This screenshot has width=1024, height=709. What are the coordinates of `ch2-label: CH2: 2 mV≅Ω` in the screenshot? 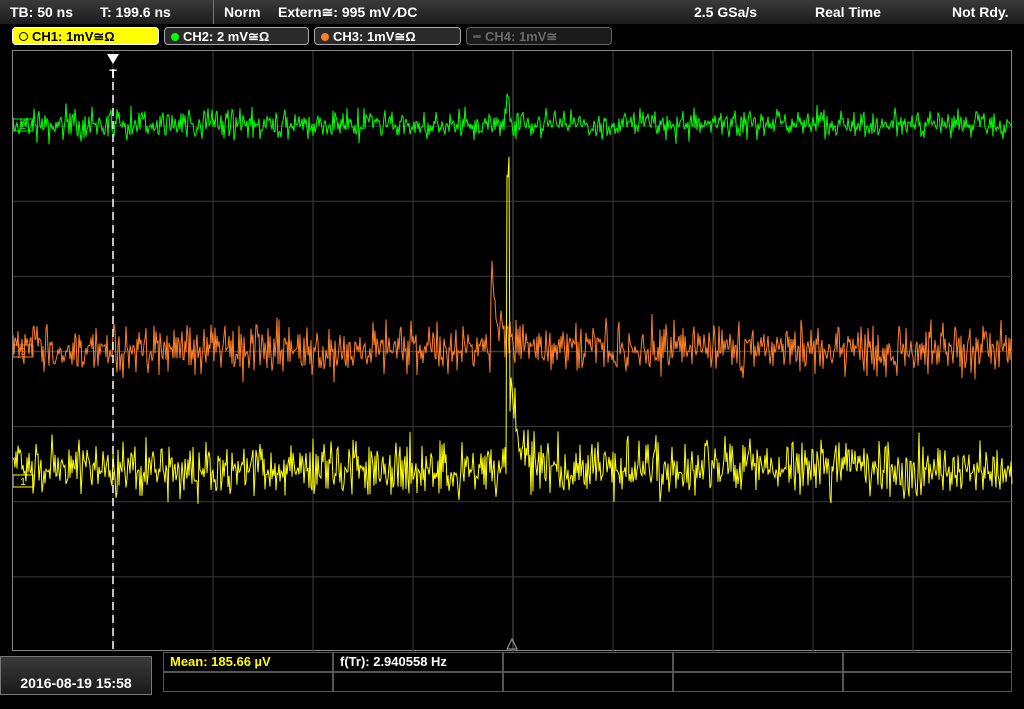 It's located at (226, 36).